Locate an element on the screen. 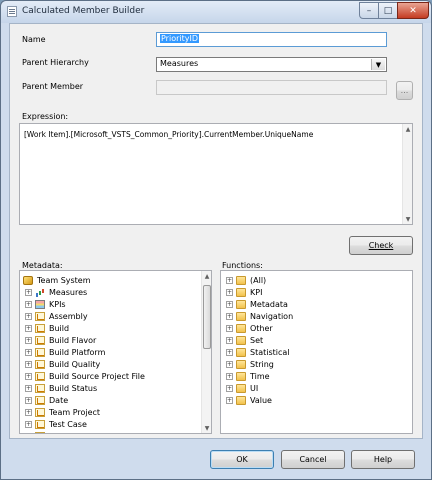 The width and height of the screenshot is (432, 480). metadata-tree-item: + Test Case is located at coordinates (56, 424).